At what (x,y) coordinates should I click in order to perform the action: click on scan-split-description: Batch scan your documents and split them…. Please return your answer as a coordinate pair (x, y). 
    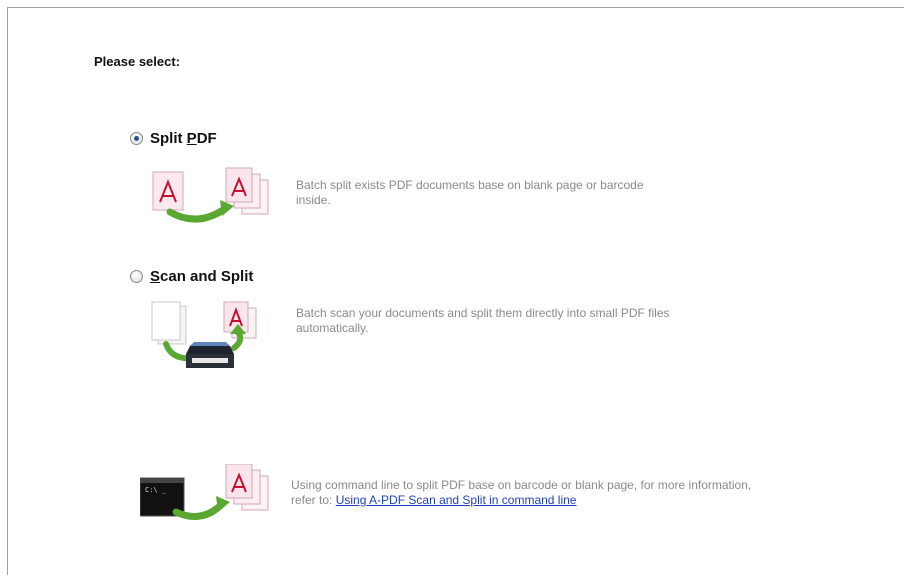
    Looking at the image, I should click on (483, 320).